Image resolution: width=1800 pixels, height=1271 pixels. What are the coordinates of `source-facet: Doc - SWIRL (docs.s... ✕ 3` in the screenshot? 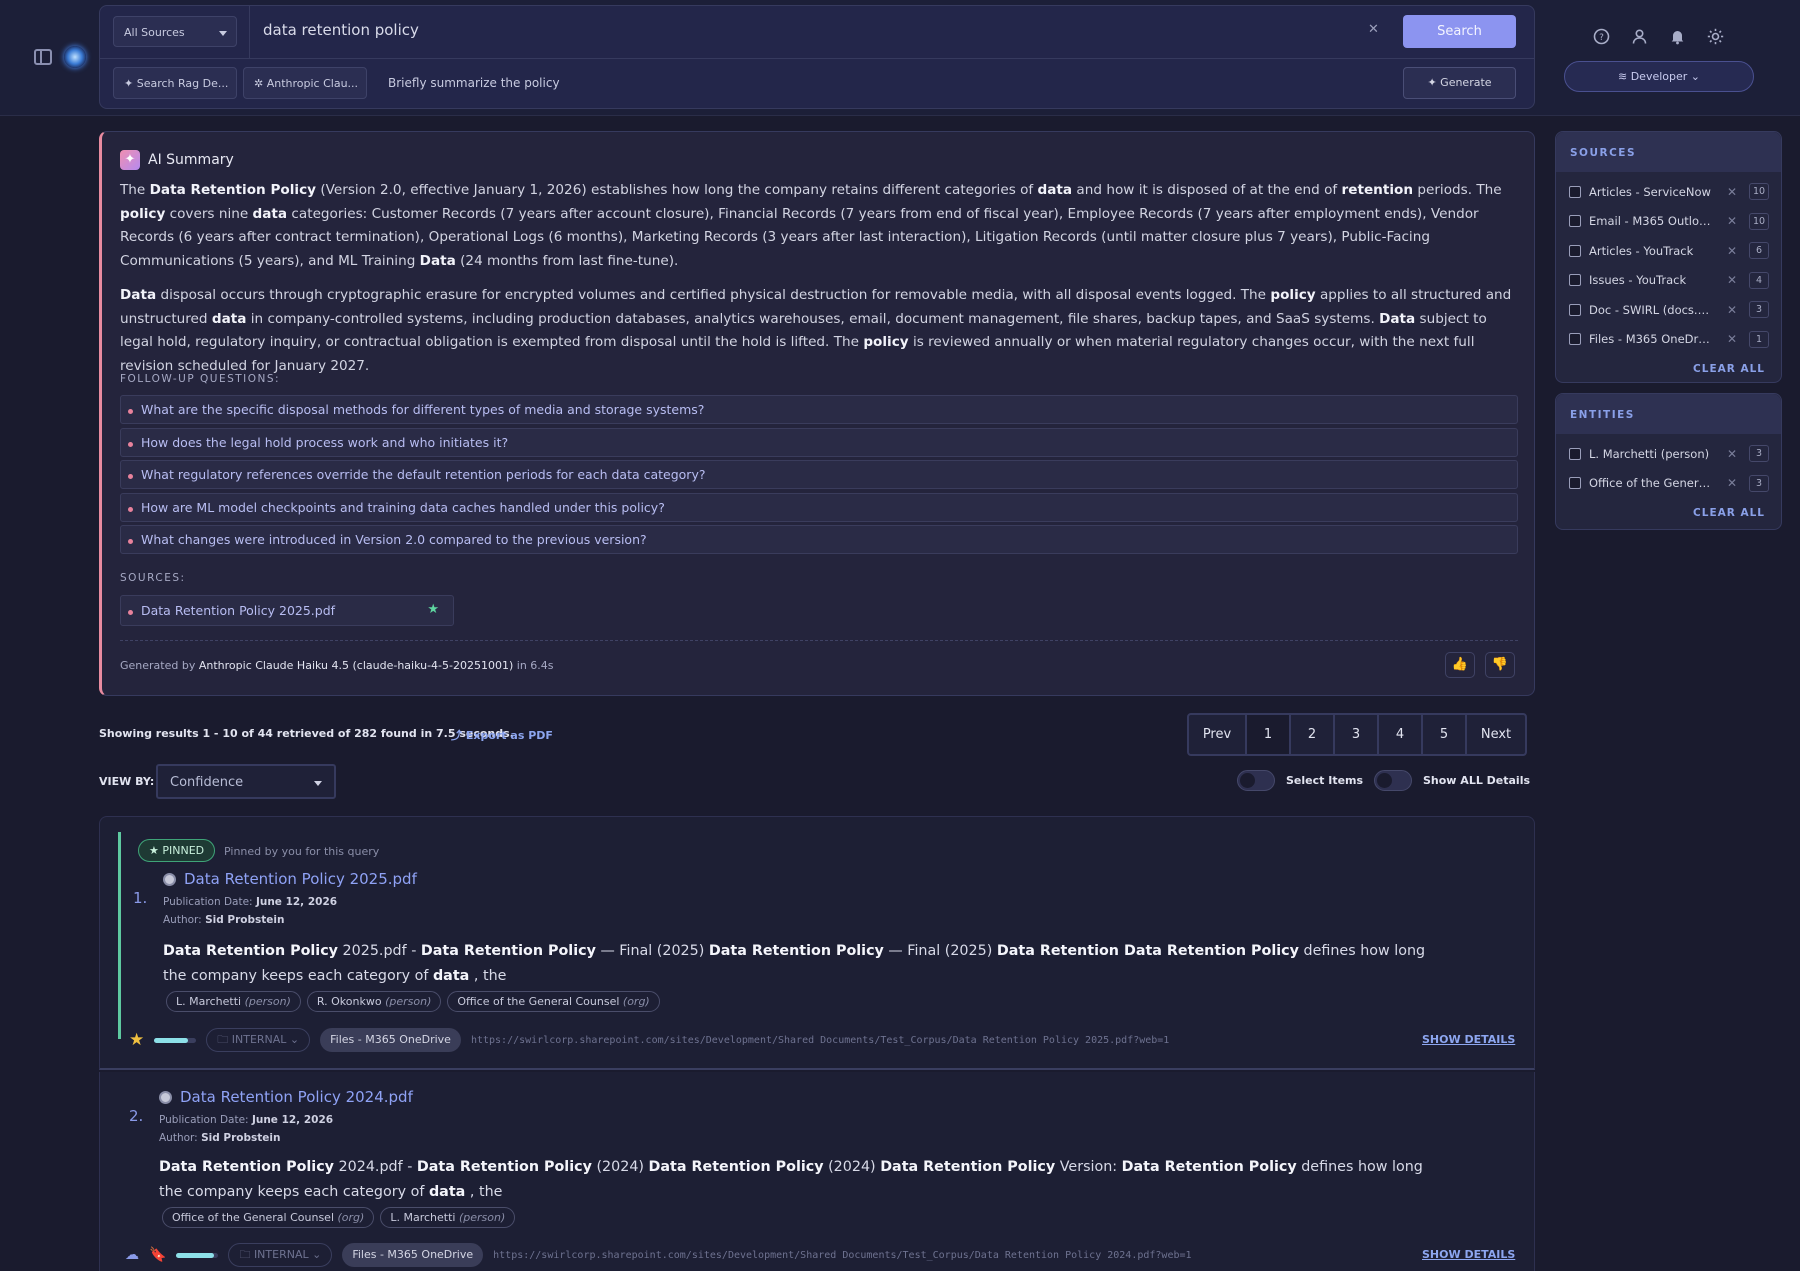 It's located at (1668, 310).